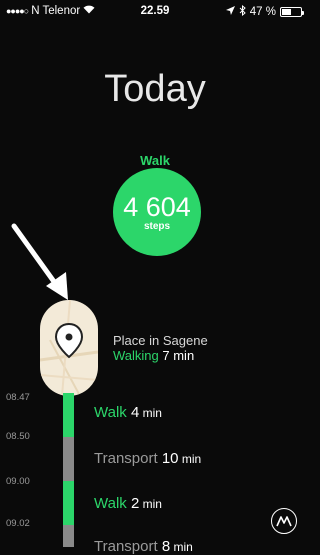 Image resolution: width=320 pixels, height=555 pixels. What do you see at coordinates (39, 261) in the screenshot?
I see `annotation-arrow-icon` at bounding box center [39, 261].